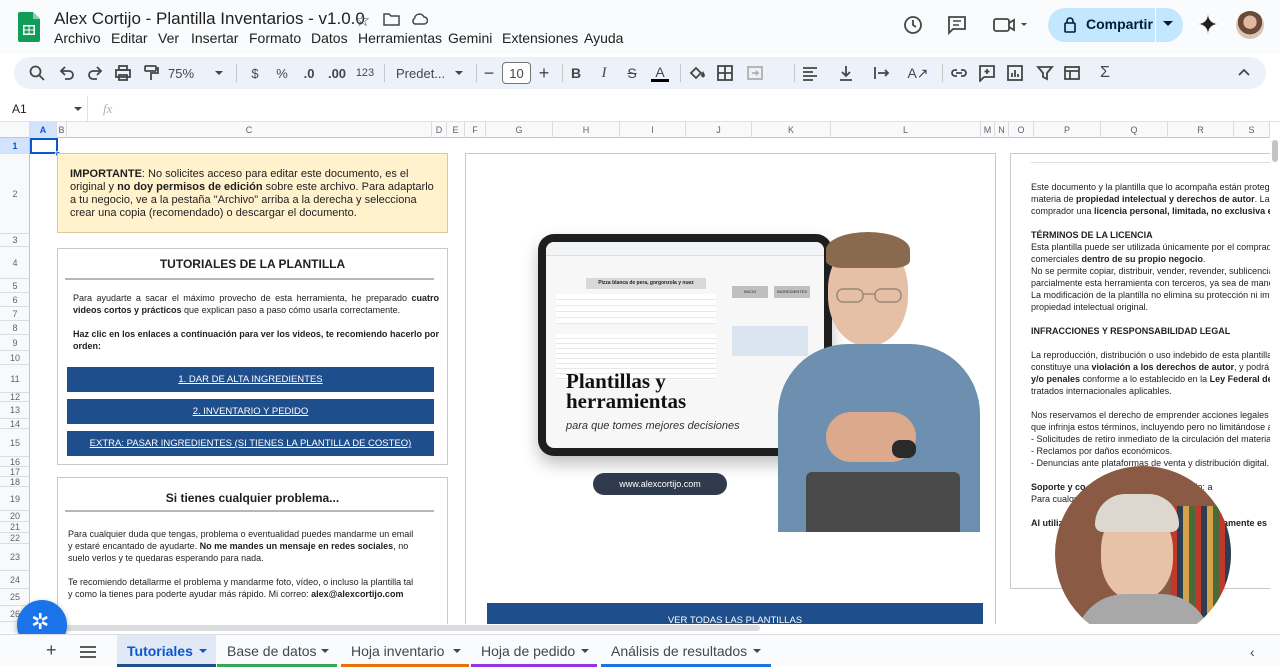 This screenshot has width=1280, height=667. Describe the element at coordinates (14, 482) in the screenshot. I see `row-header: 18` at that location.